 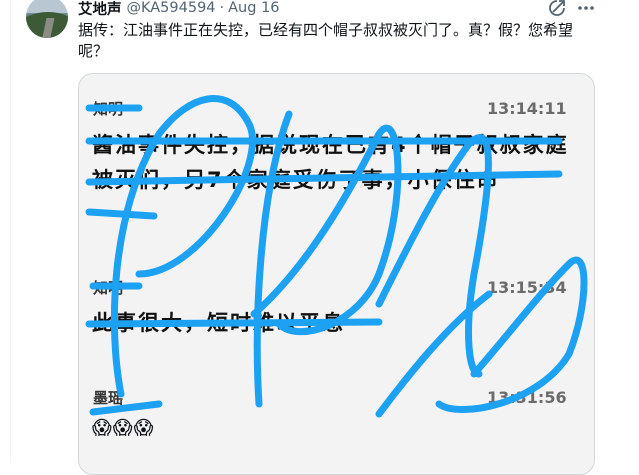 I want to click on author-name: 艾地声, so click(x=100, y=9).